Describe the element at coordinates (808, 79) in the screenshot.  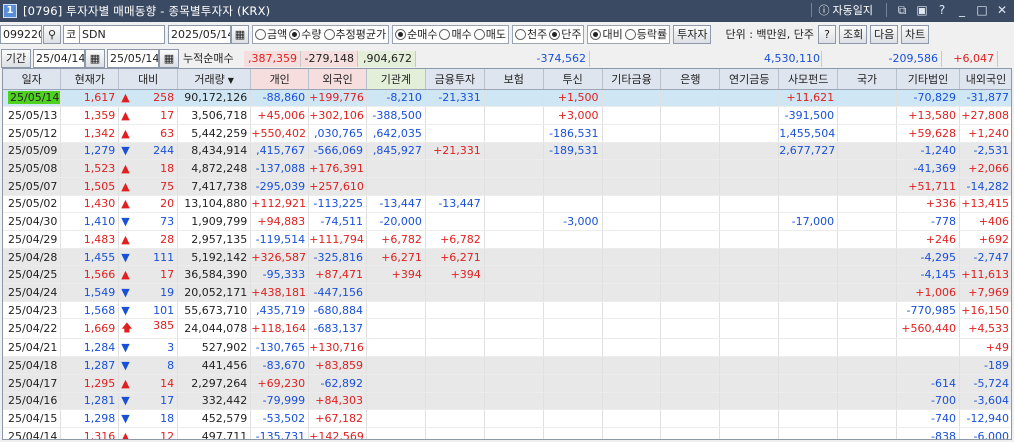
I see `col-header: 사모펀드` at that location.